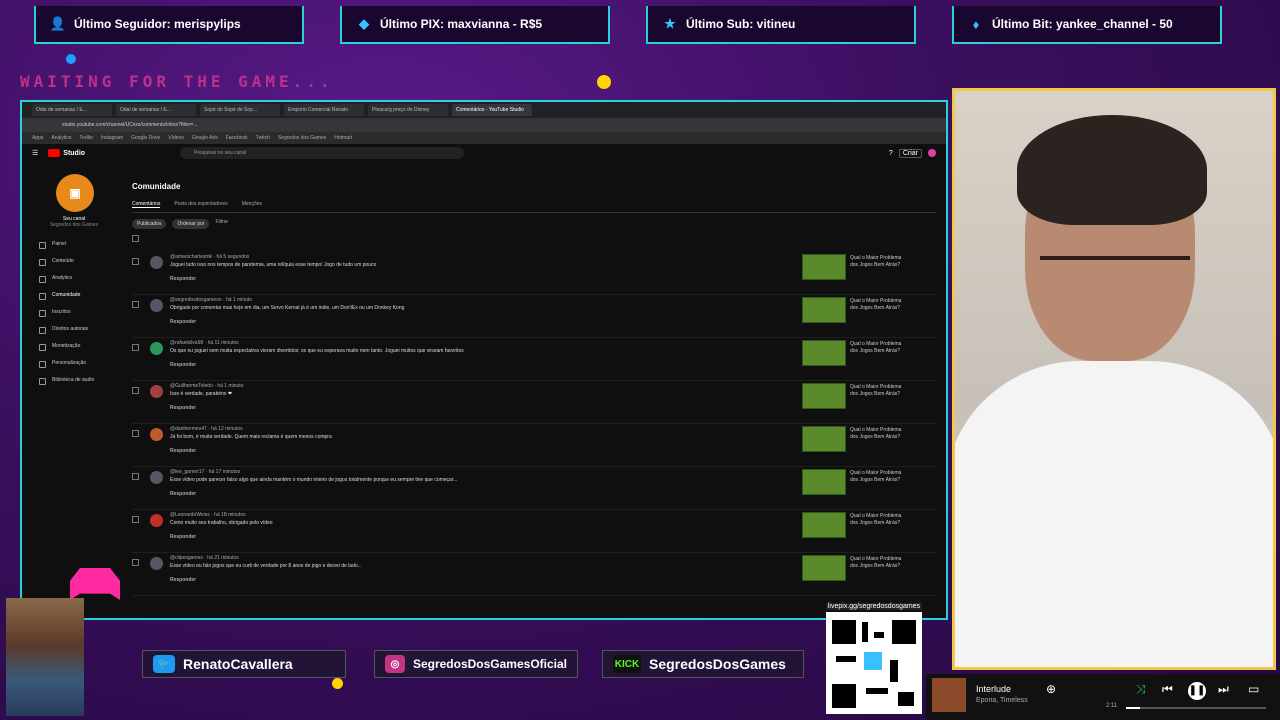 This screenshot has height=720, width=1280. Describe the element at coordinates (205, 472) in the screenshot. I see `comment-author: @lee_gamer17 · há 17 minutos` at that location.